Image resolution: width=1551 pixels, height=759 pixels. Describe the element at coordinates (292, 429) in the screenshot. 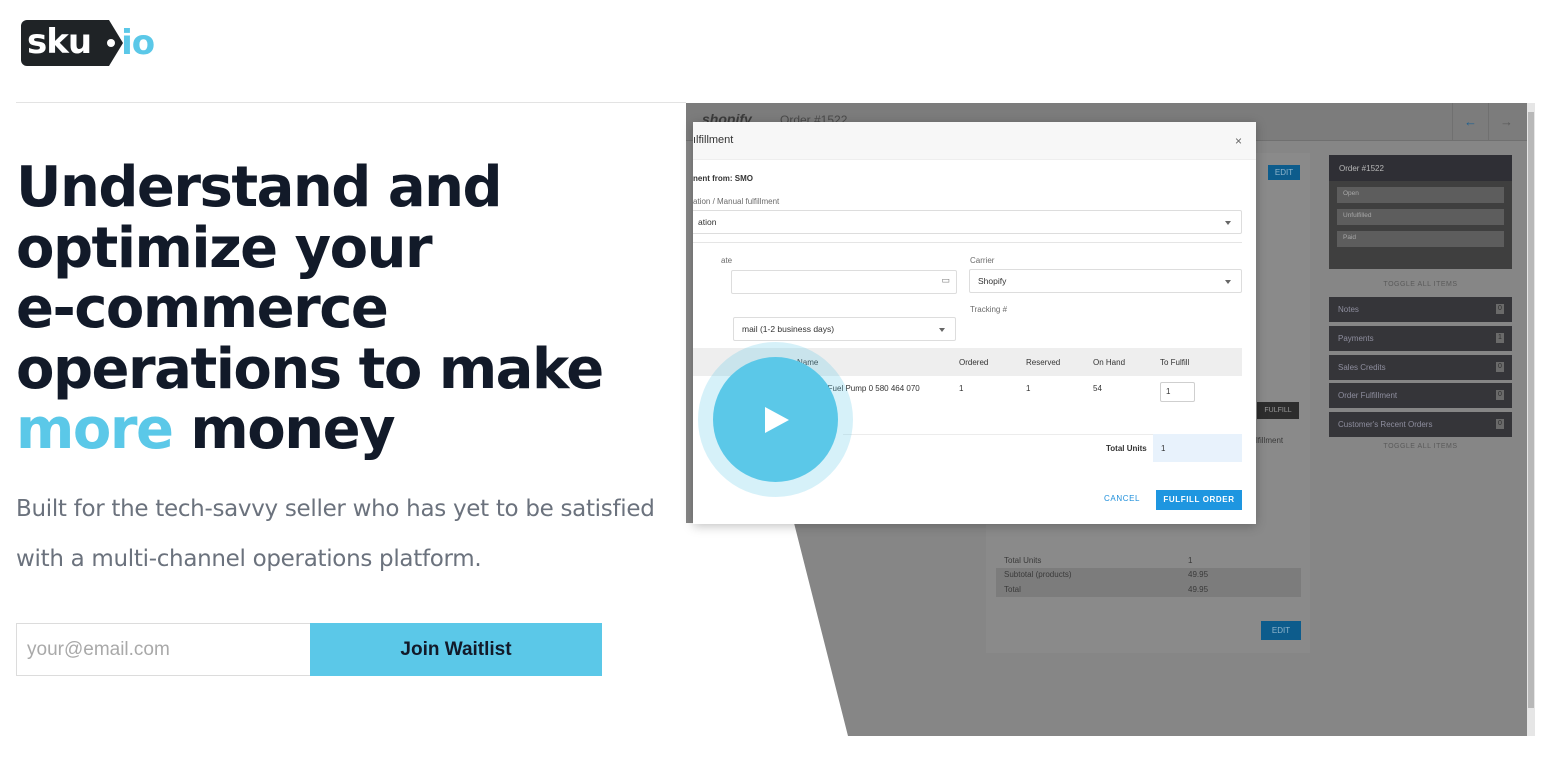

I see `headline-last-word: money` at that location.